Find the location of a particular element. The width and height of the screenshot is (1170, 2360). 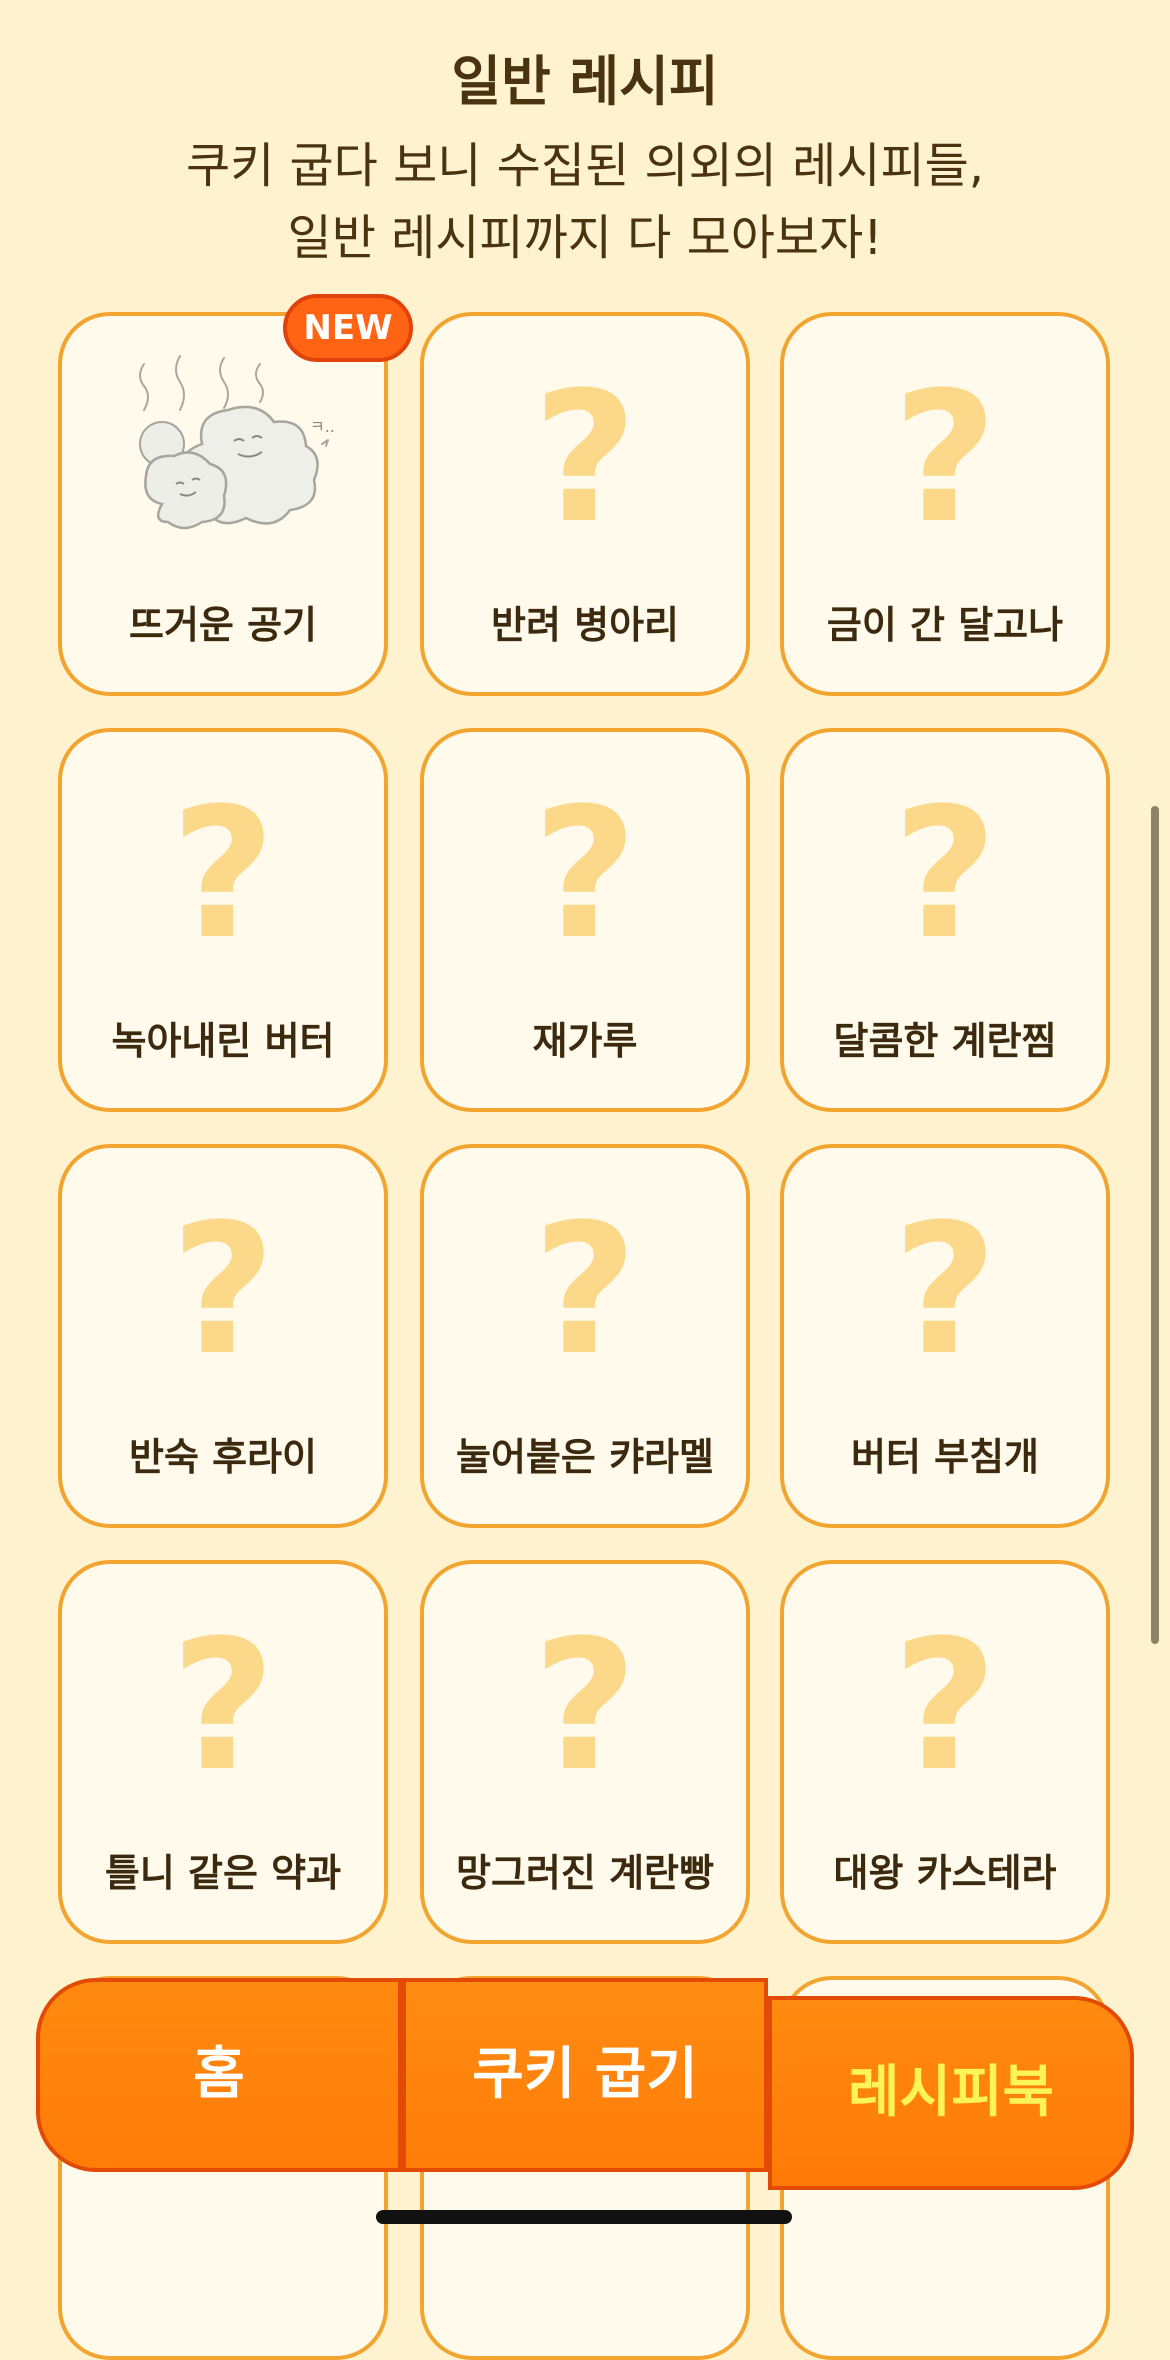

tab-bake-cookies: 쿠키 굽기 is located at coordinates (585, 2075).